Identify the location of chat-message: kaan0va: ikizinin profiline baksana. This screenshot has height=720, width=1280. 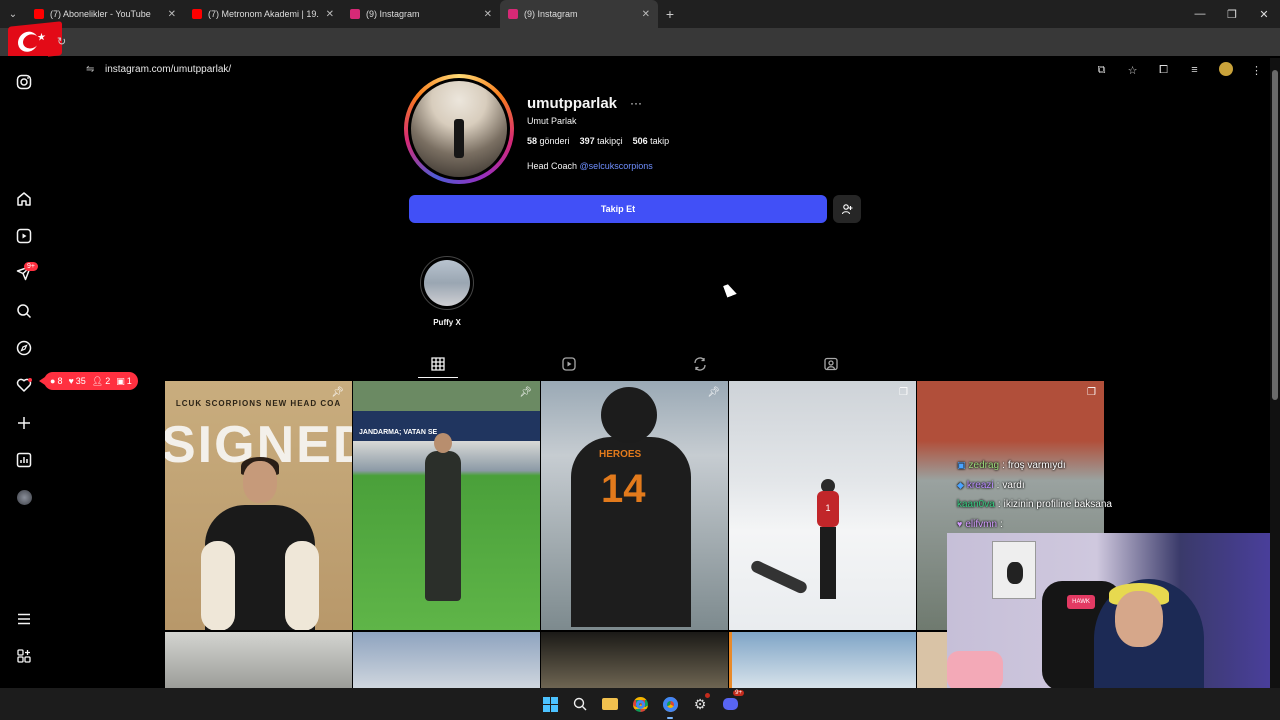
(1034, 505).